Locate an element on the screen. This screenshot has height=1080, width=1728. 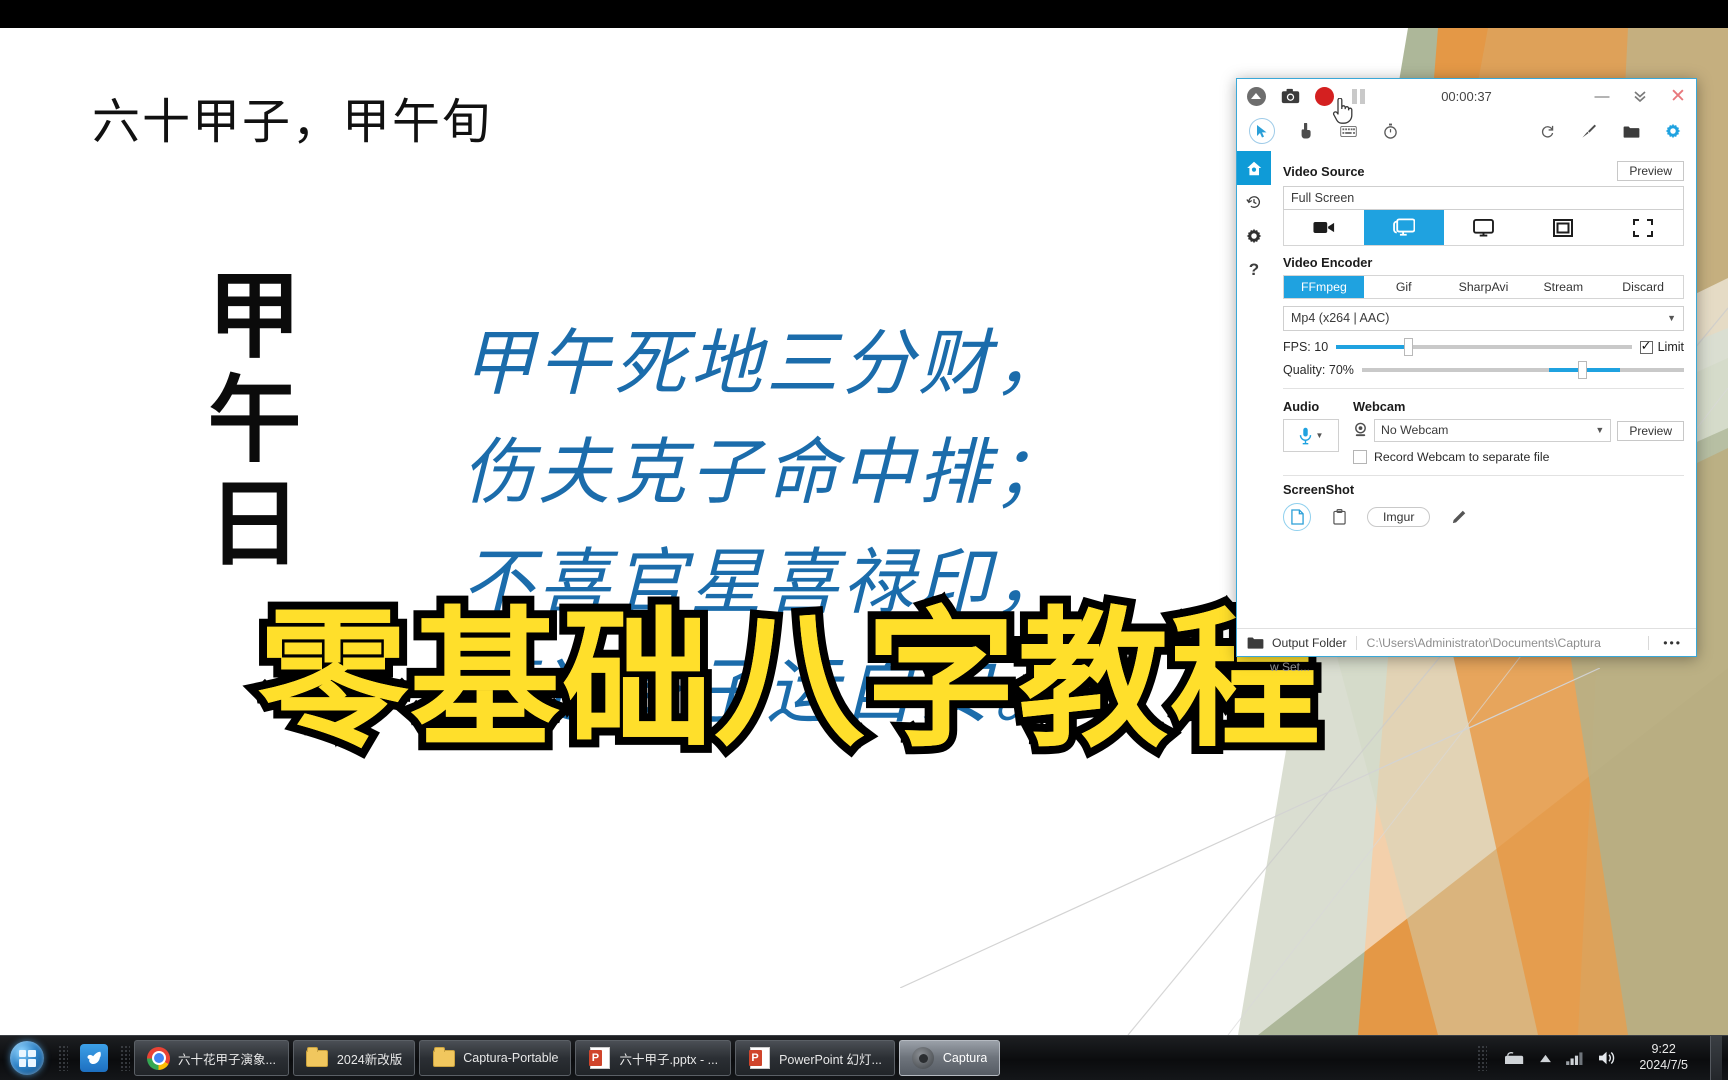
chrome-icon is located at coordinates (158, 1058).